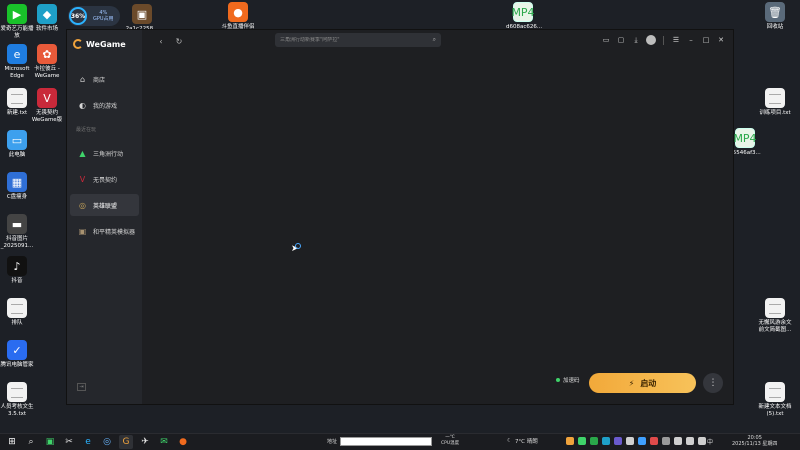 The width and height of the screenshot is (800, 450). Describe the element at coordinates (754, 441) in the screenshot. I see `clock: 20:05 2025/11/13 星期四` at that location.